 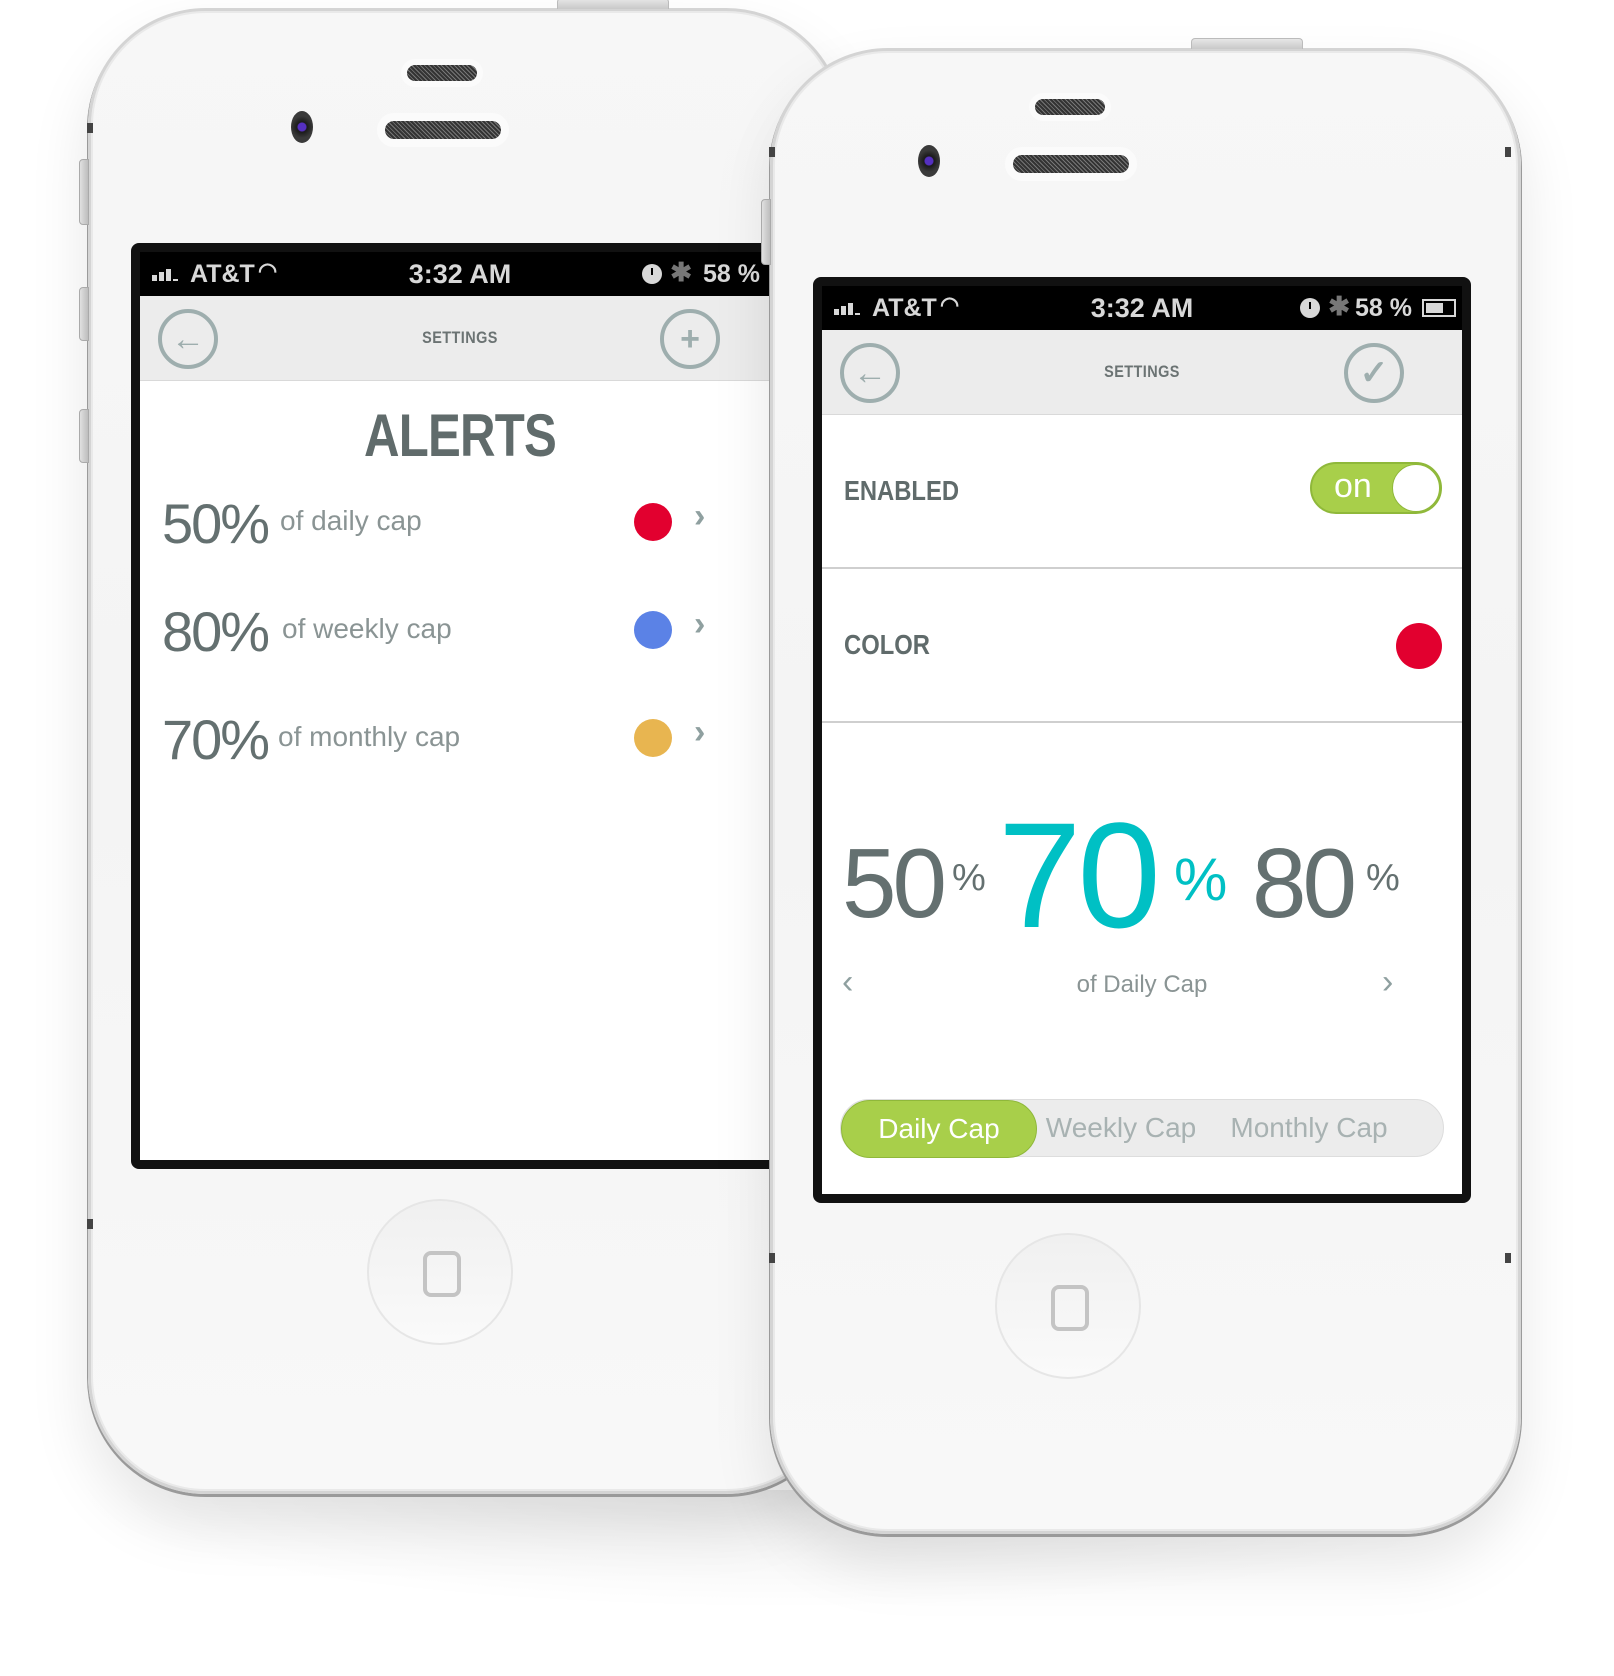 What do you see at coordinates (216, 523) in the screenshot?
I see `alert-percent: 50%` at bounding box center [216, 523].